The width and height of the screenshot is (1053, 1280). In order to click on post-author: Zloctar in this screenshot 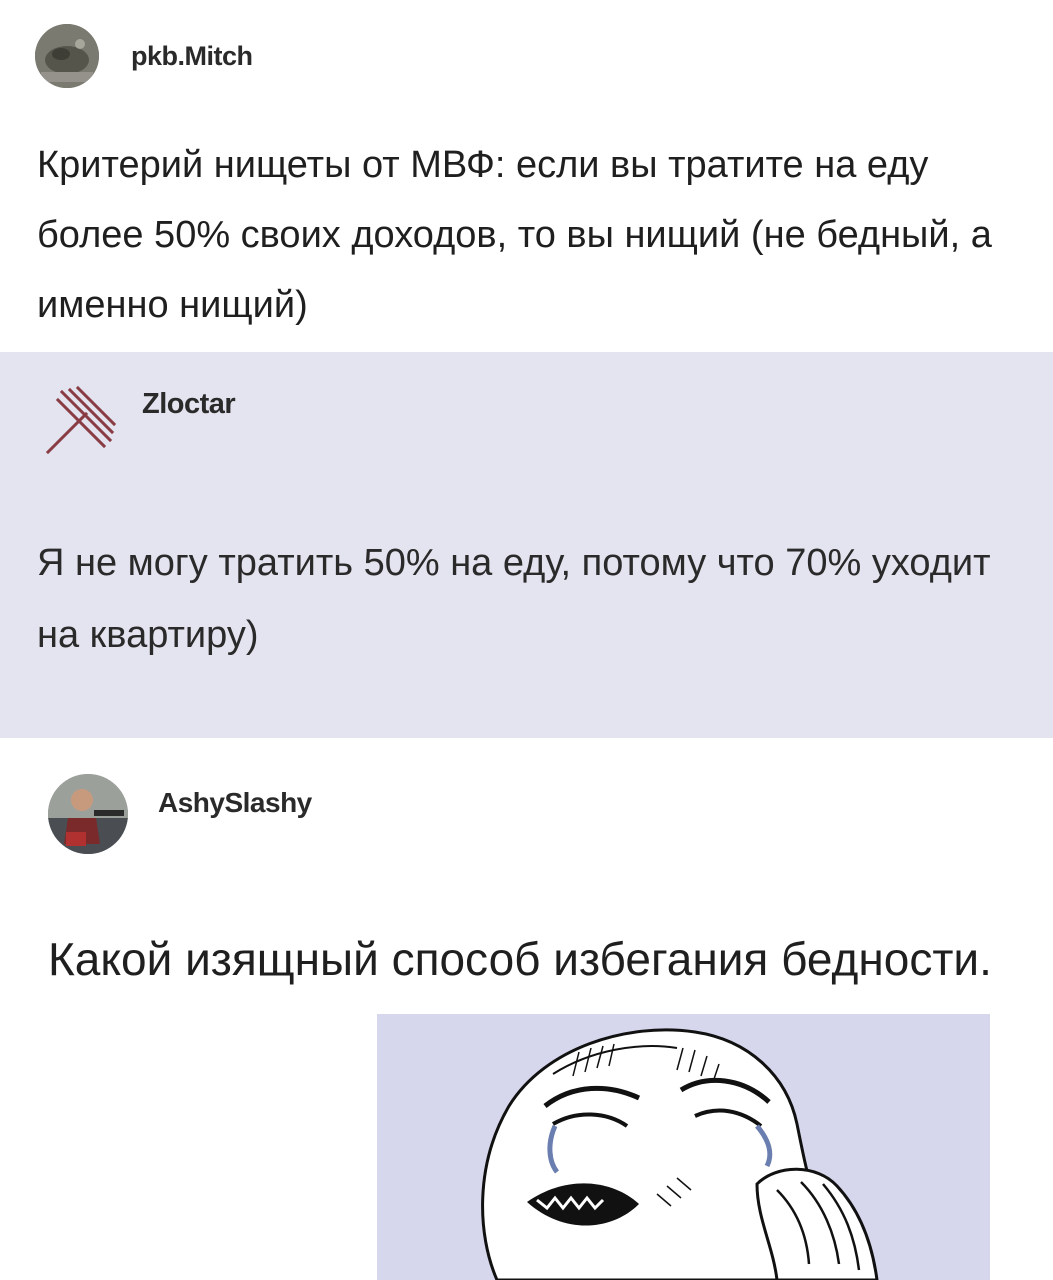, I will do `click(138, 421)`.